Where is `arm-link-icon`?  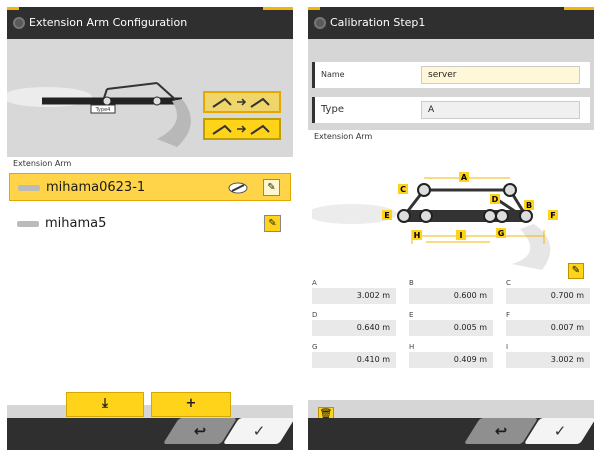 arm-link-icon is located at coordinates (238, 188).